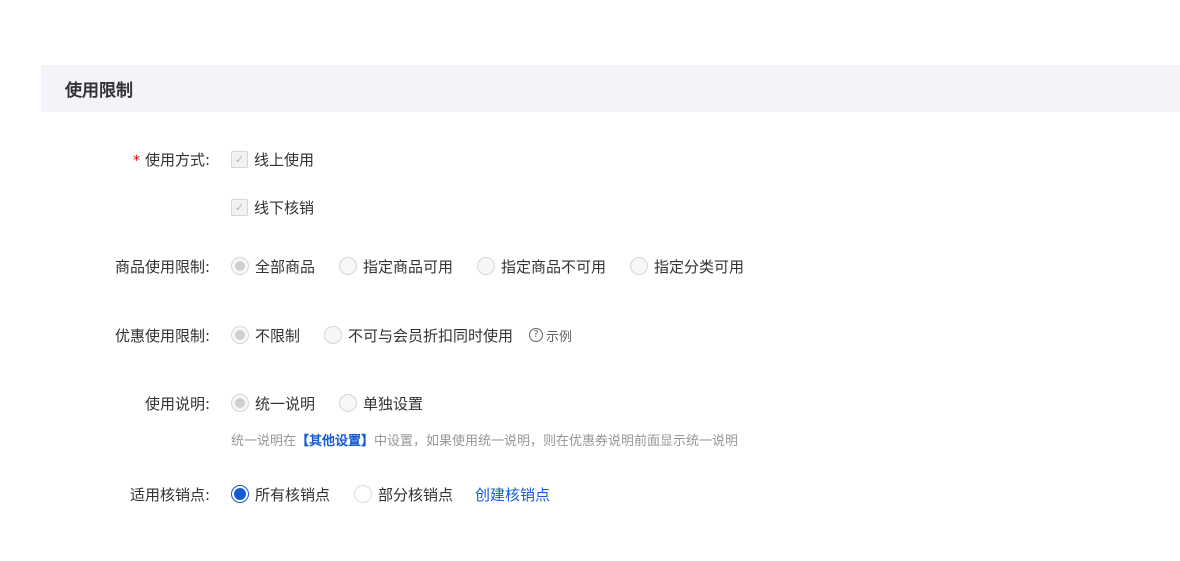 The width and height of the screenshot is (1180, 561). I want to click on goods-limit-options: 全部商品 指定商品可用 指定商品不可用 指定分类可用, so click(499, 266).